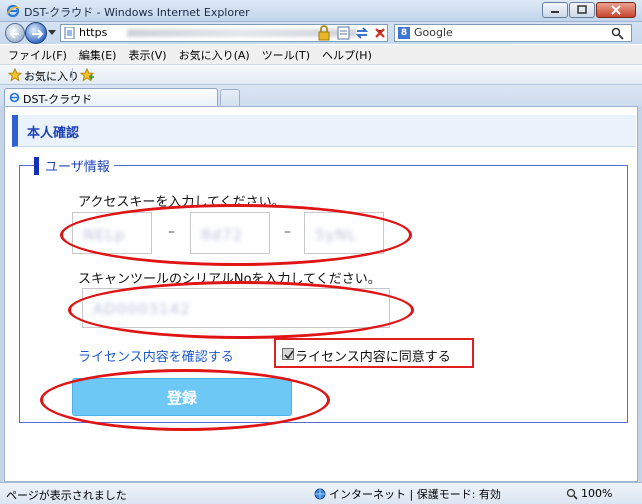 This screenshot has height=504, width=642. What do you see at coordinates (72, 75) in the screenshot?
I see `separator` at bounding box center [72, 75].